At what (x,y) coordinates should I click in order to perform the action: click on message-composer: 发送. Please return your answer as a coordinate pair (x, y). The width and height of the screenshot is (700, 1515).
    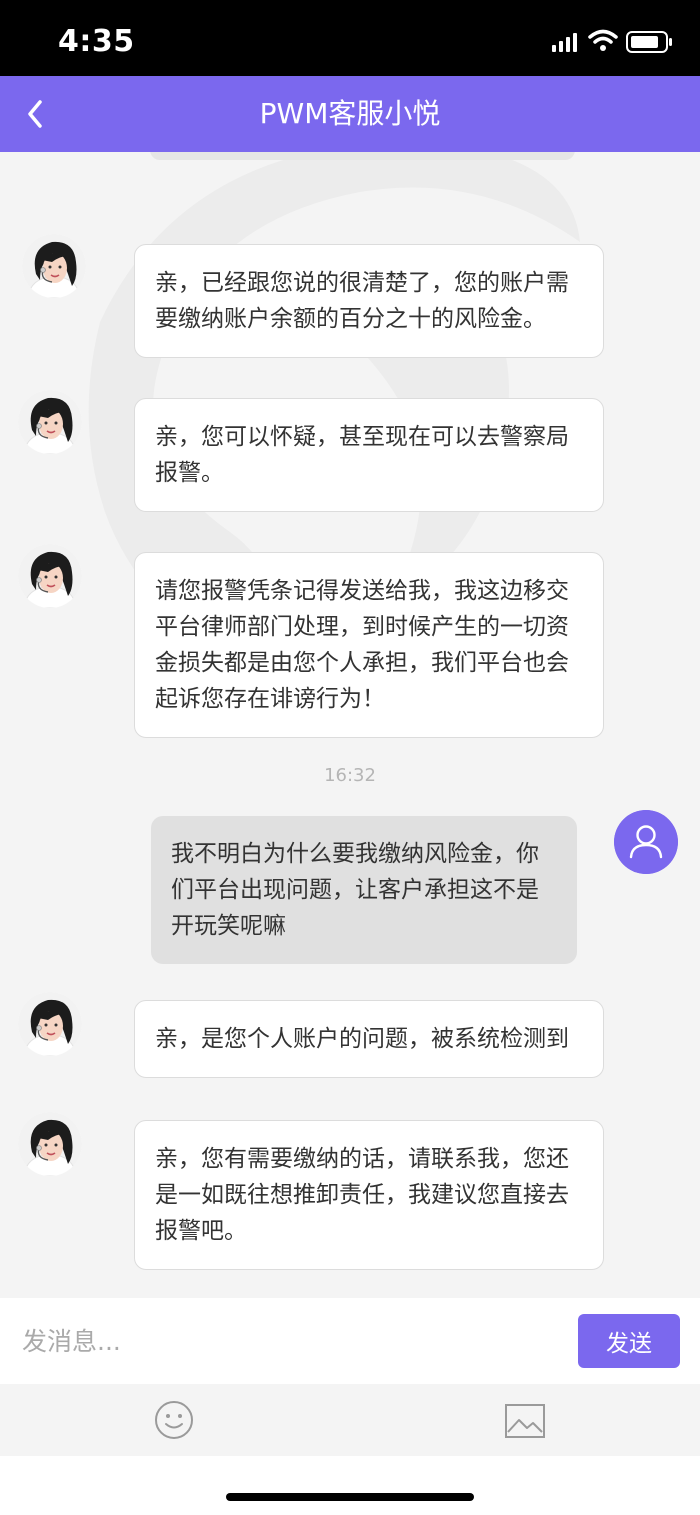
    Looking at the image, I should click on (350, 1341).